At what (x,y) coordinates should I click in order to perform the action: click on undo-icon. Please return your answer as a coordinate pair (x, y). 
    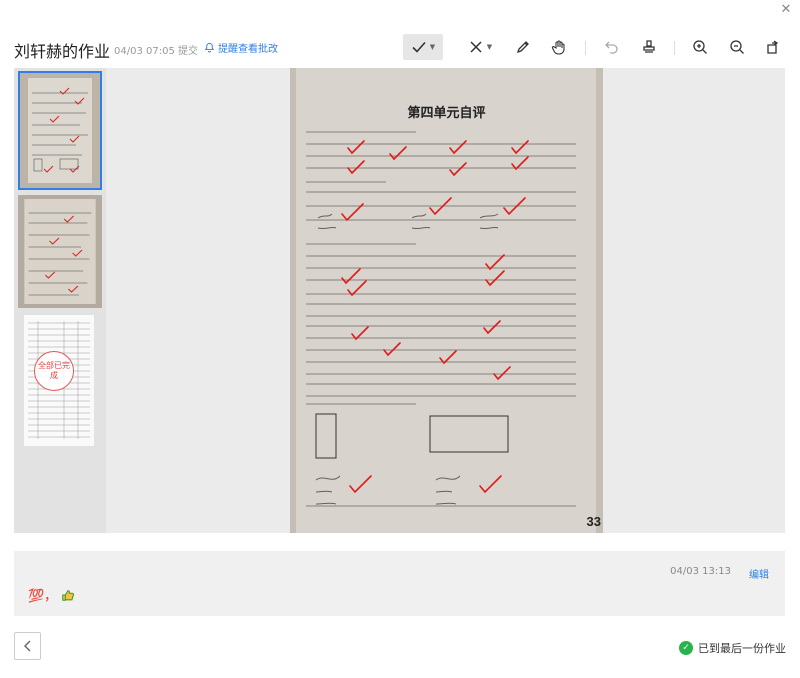
    Looking at the image, I should click on (611, 47).